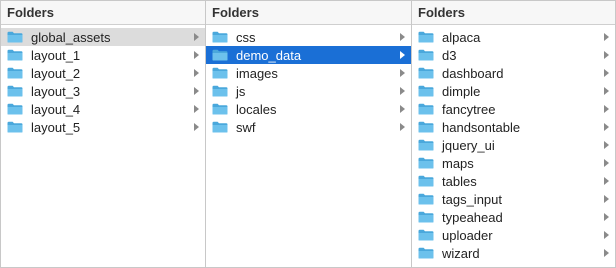 Image resolution: width=616 pixels, height=268 pixels. I want to click on folder-row: images, so click(308, 73).